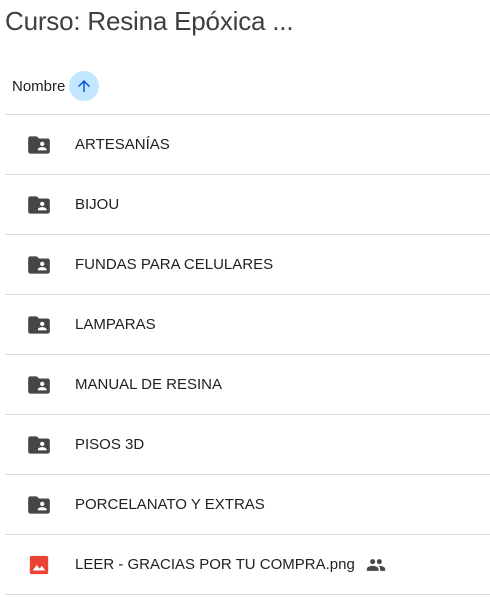 The height and width of the screenshot is (597, 490). I want to click on people-icon, so click(376, 565).